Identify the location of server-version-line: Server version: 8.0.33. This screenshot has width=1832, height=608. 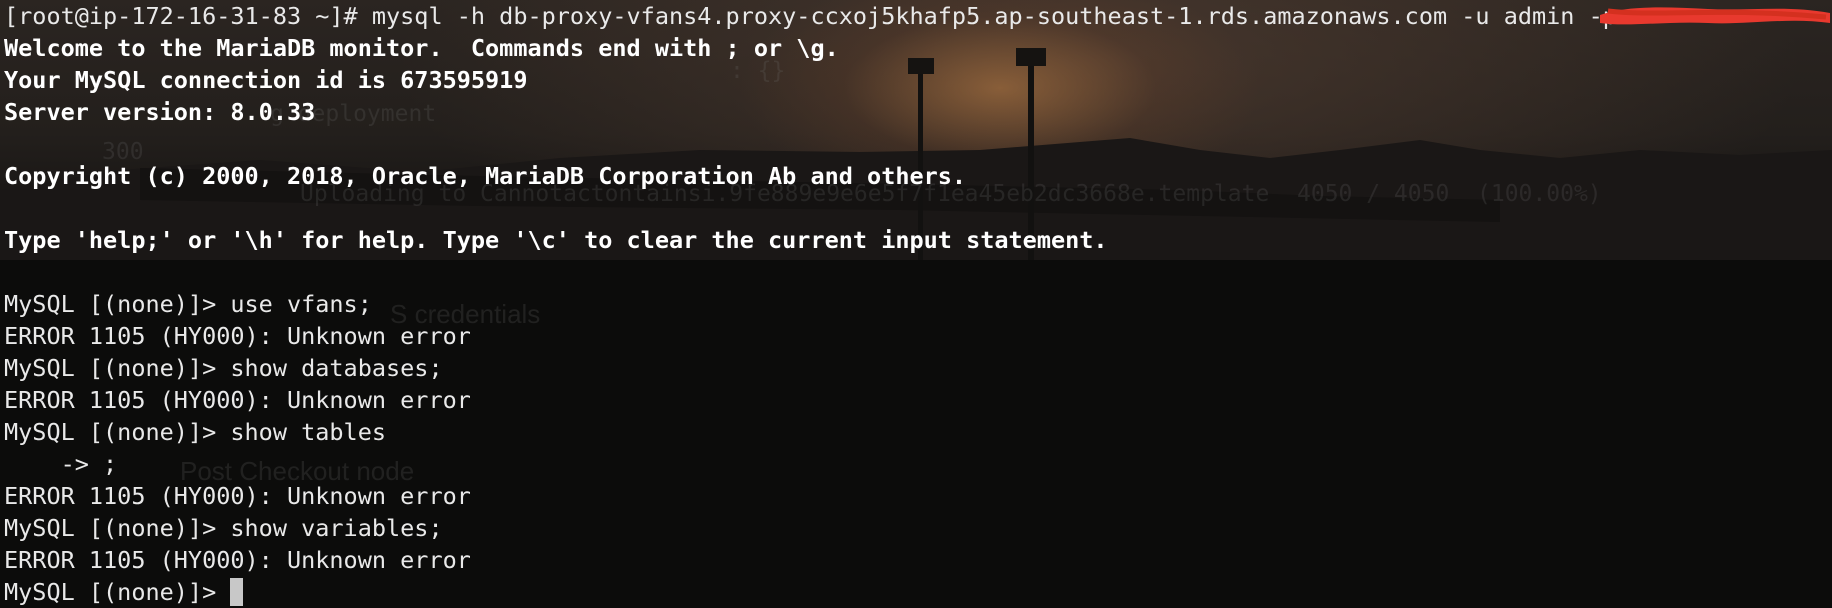
(160, 112).